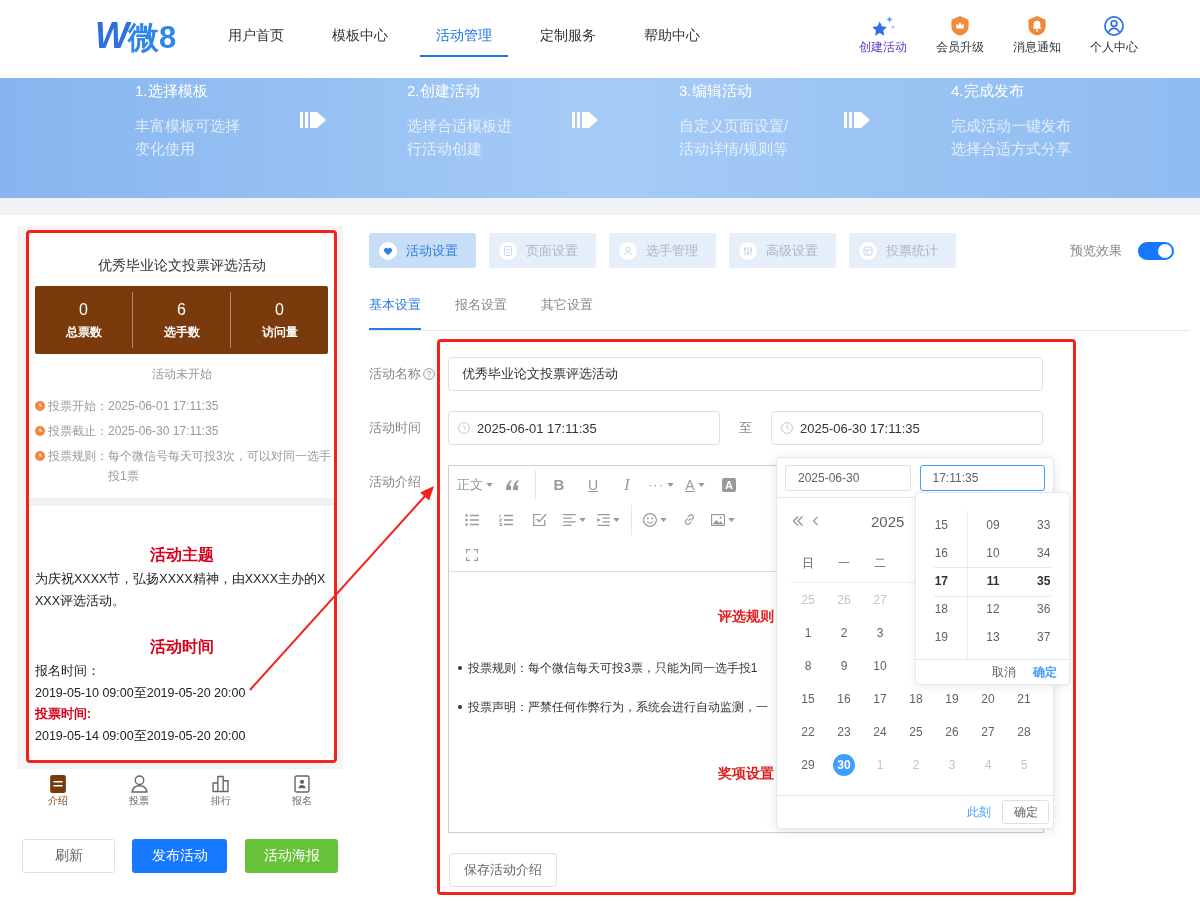 The width and height of the screenshot is (1200, 902). Describe the element at coordinates (734, 137) in the screenshot. I see `step-description: 自定义页面设置/ 活动详情/规则等` at that location.